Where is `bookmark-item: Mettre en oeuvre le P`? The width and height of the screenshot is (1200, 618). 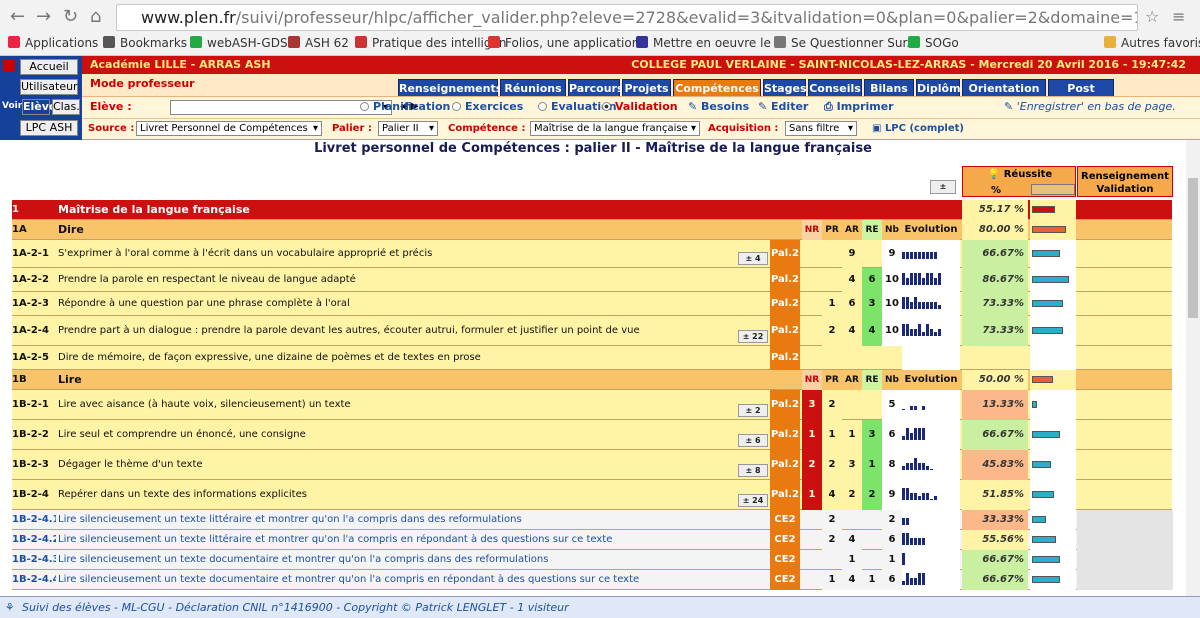 bookmark-item: Mettre en oeuvre le P is located at coordinates (709, 43).